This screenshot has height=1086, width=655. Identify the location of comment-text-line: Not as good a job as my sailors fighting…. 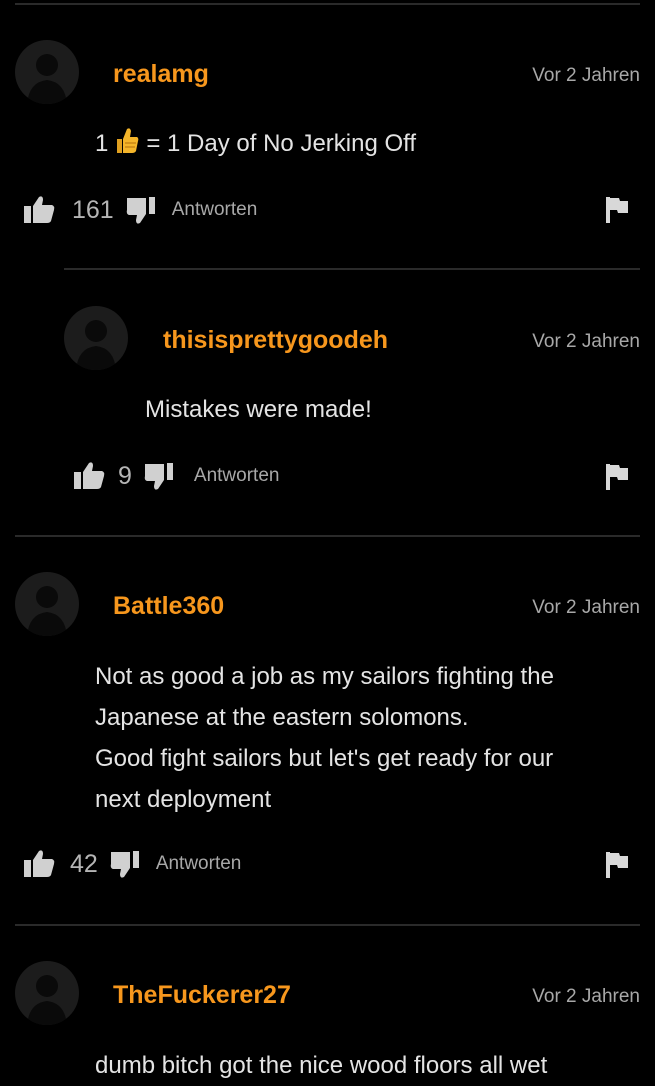
(324, 676).